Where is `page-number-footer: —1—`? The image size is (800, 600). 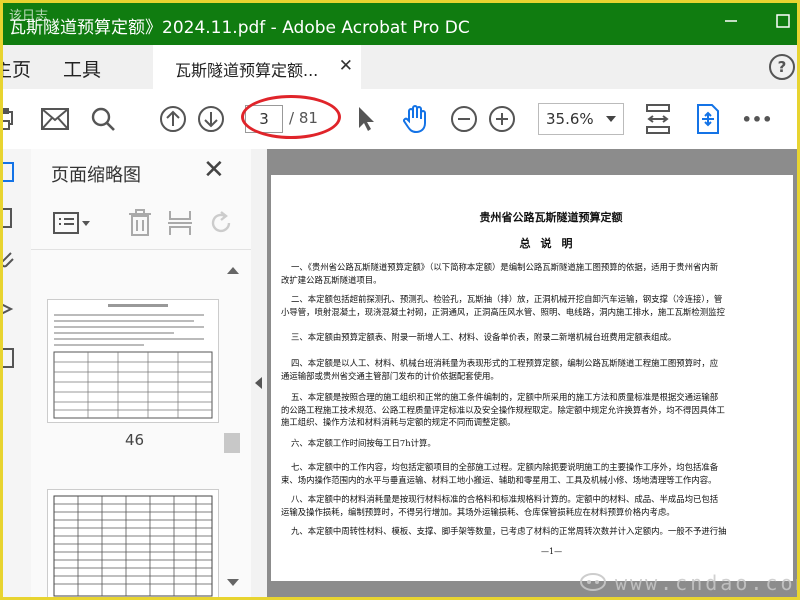 page-number-footer: —1— is located at coordinates (552, 551).